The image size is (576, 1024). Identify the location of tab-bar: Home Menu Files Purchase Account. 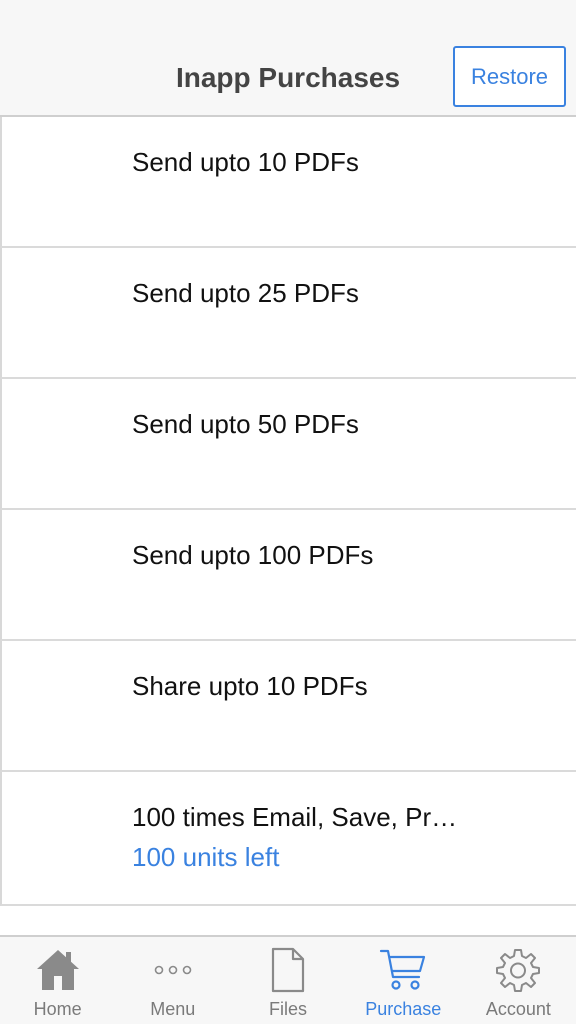
(288, 979).